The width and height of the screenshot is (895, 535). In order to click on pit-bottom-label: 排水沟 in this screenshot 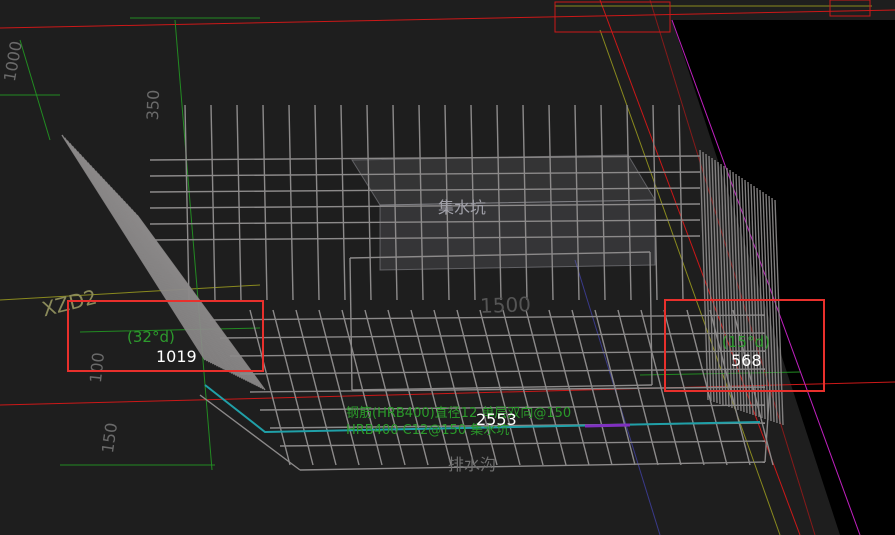, I will do `click(472, 464)`.